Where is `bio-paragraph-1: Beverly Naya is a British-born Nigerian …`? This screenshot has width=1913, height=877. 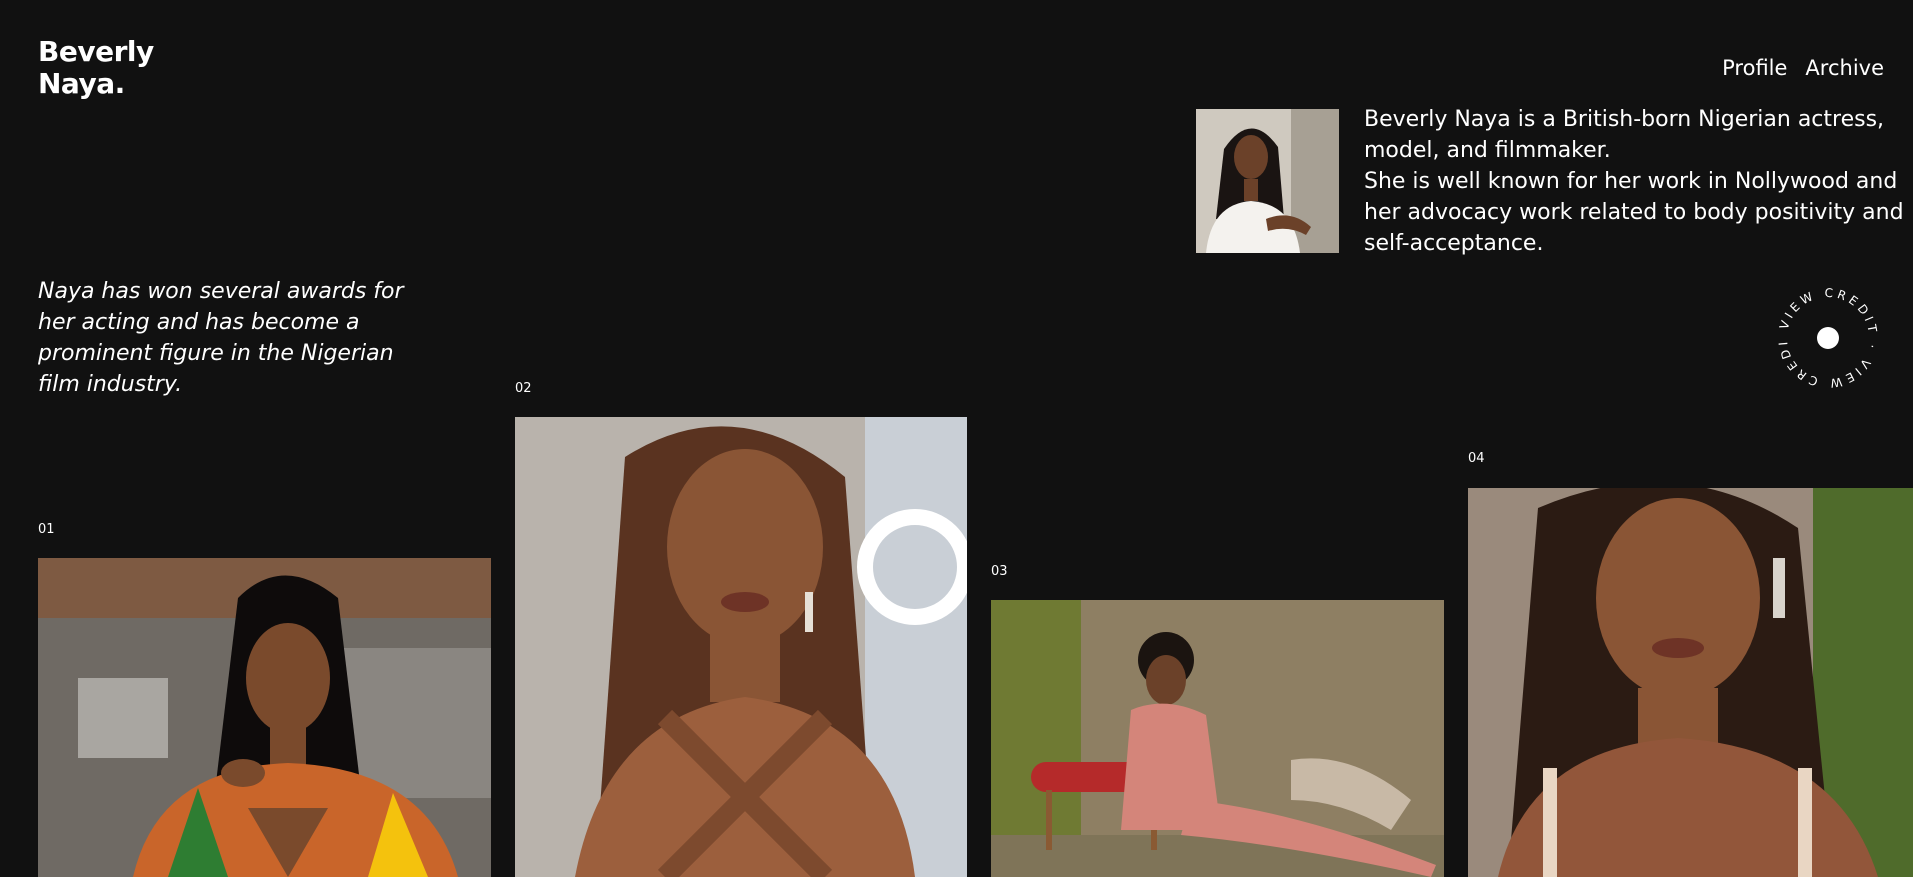 bio-paragraph-1: Beverly Naya is a British-born Nigerian … is located at coordinates (1624, 135).